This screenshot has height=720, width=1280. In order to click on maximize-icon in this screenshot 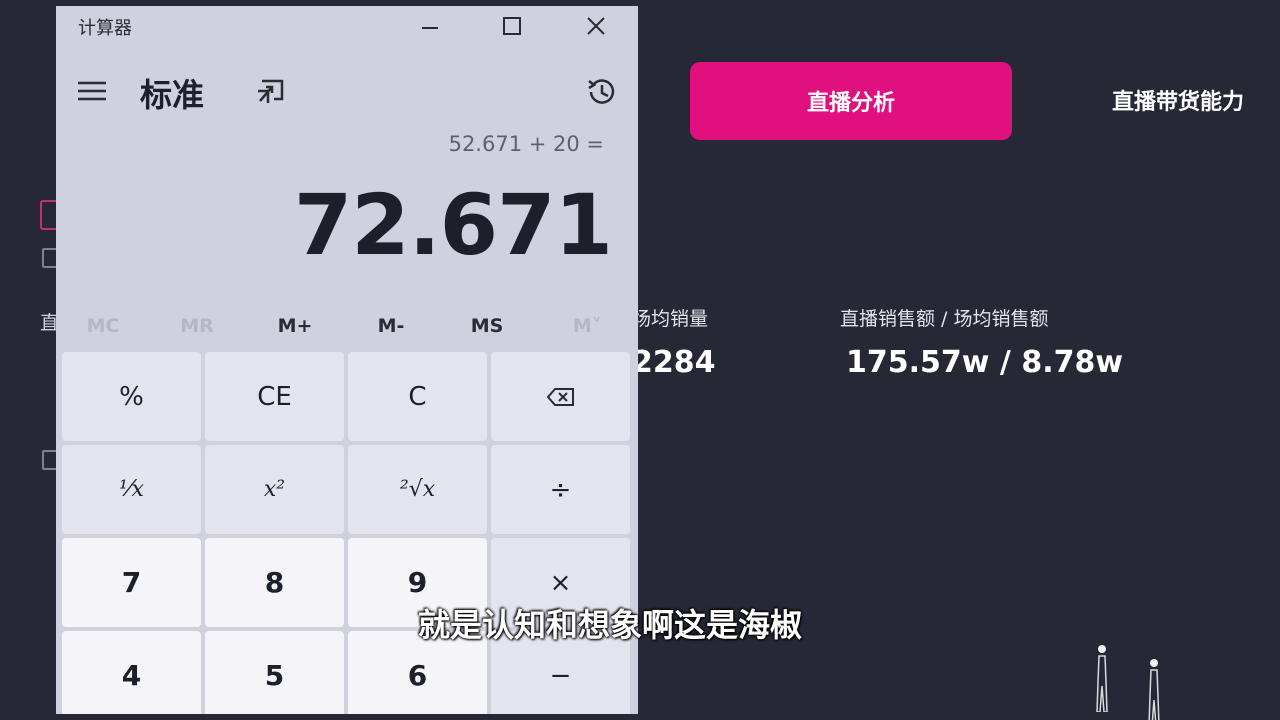, I will do `click(512, 26)`.